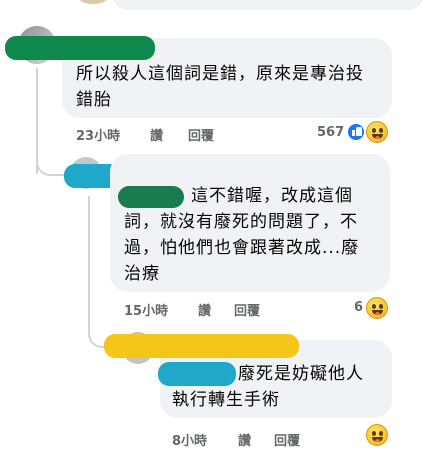 This screenshot has height=453, width=424. What do you see at coordinates (224, 309) in the screenshot?
I see `reply-meta: 15小時 讚 回覆` at bounding box center [224, 309].